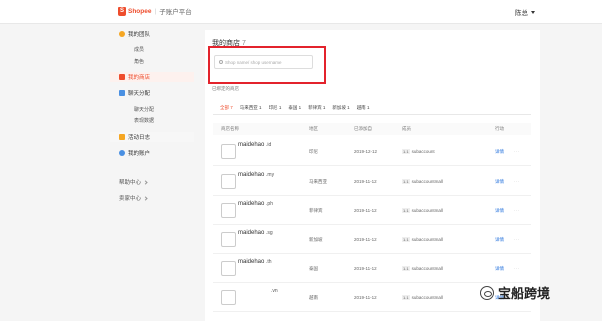 The width and height of the screenshot is (602, 321). I want to click on wechat-icon, so click(487, 292).